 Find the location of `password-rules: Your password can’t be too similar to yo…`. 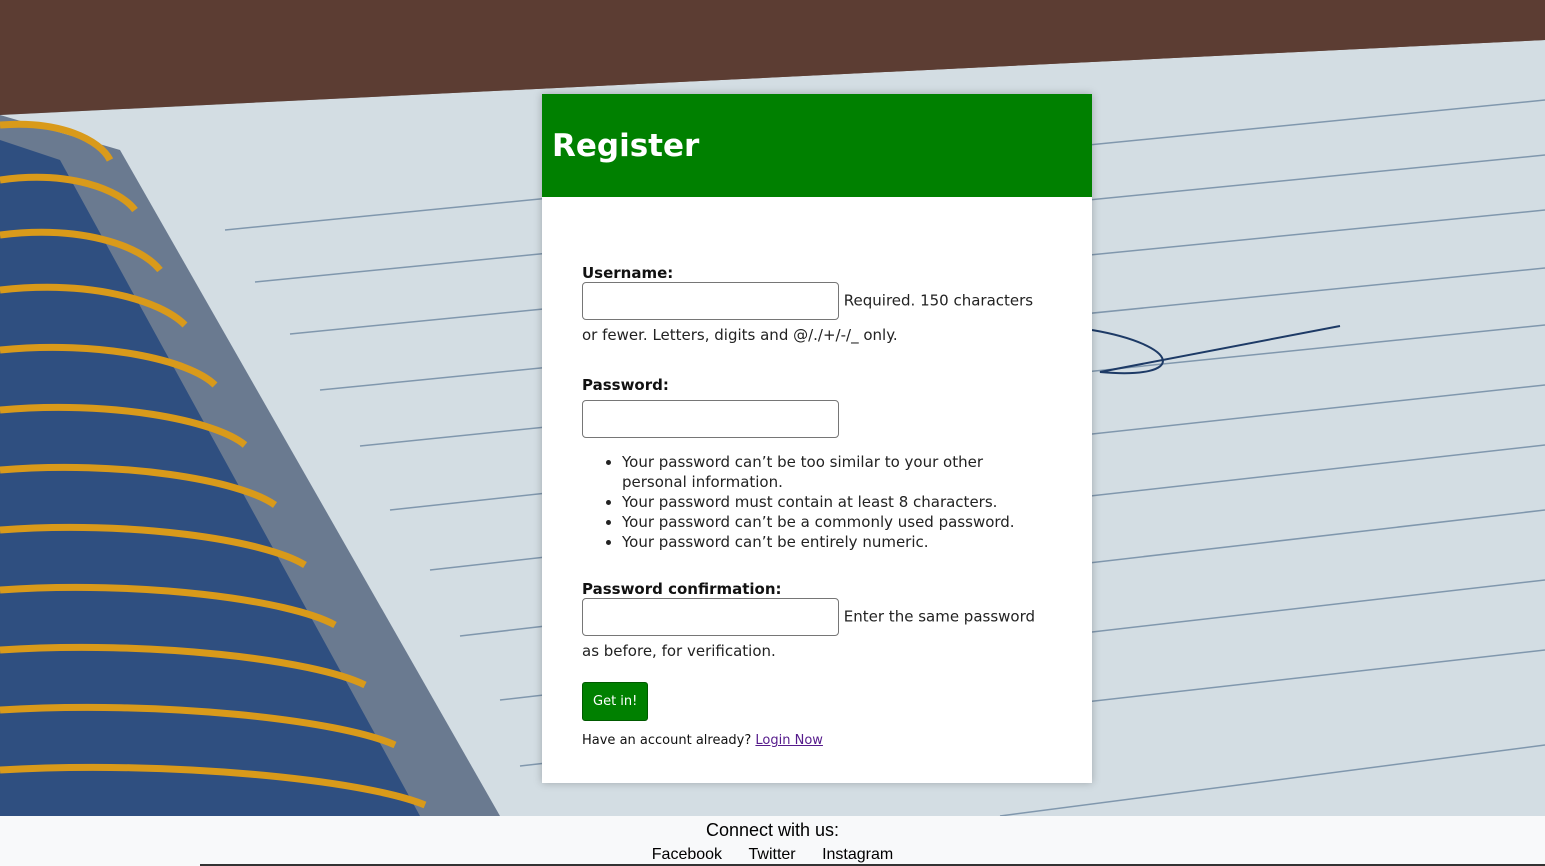

password-rules: Your password can’t be too similar to yo… is located at coordinates (817, 502).